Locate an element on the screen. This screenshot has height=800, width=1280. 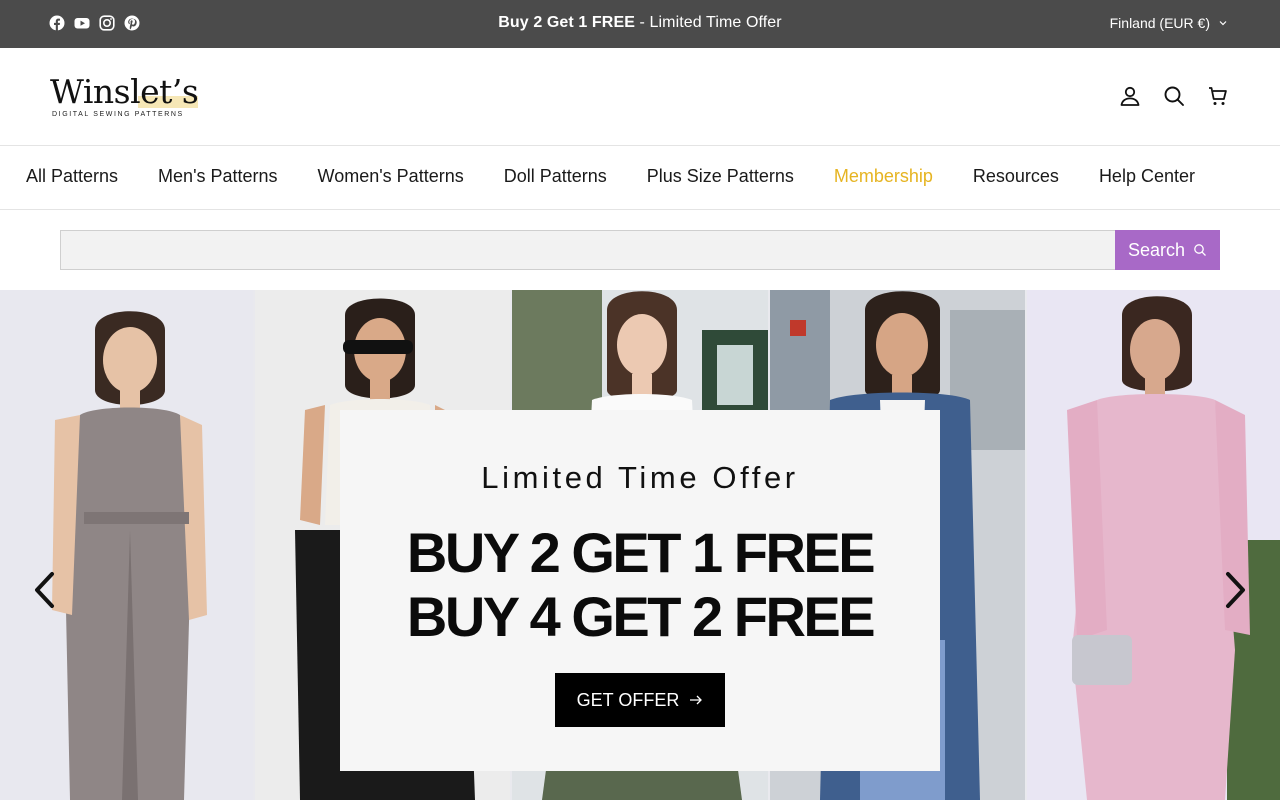
nav-plus-size-patterns: Plus Size Patterns is located at coordinates (720, 176).